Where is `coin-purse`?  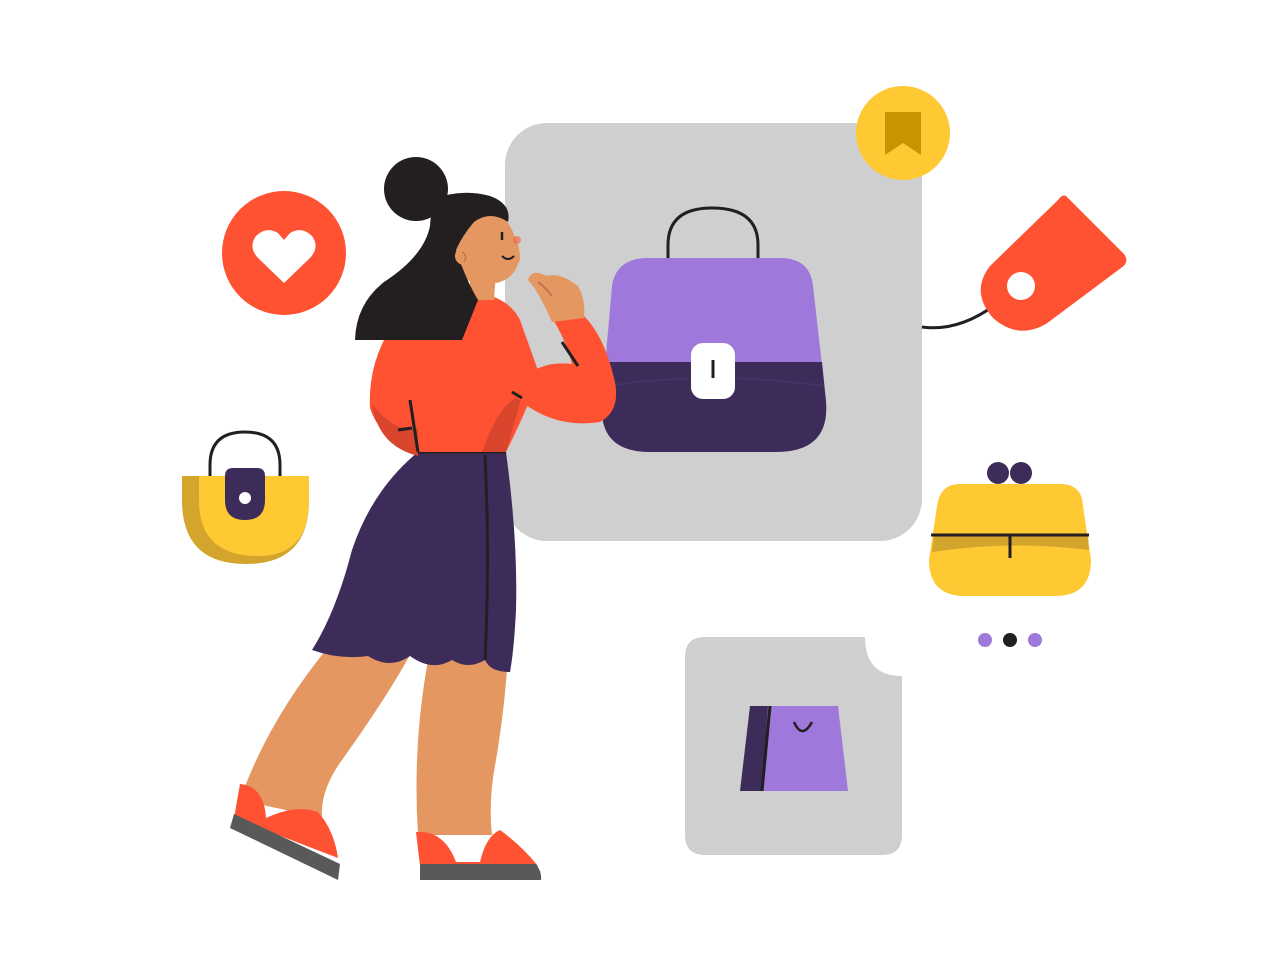 coin-purse is located at coordinates (1010, 529).